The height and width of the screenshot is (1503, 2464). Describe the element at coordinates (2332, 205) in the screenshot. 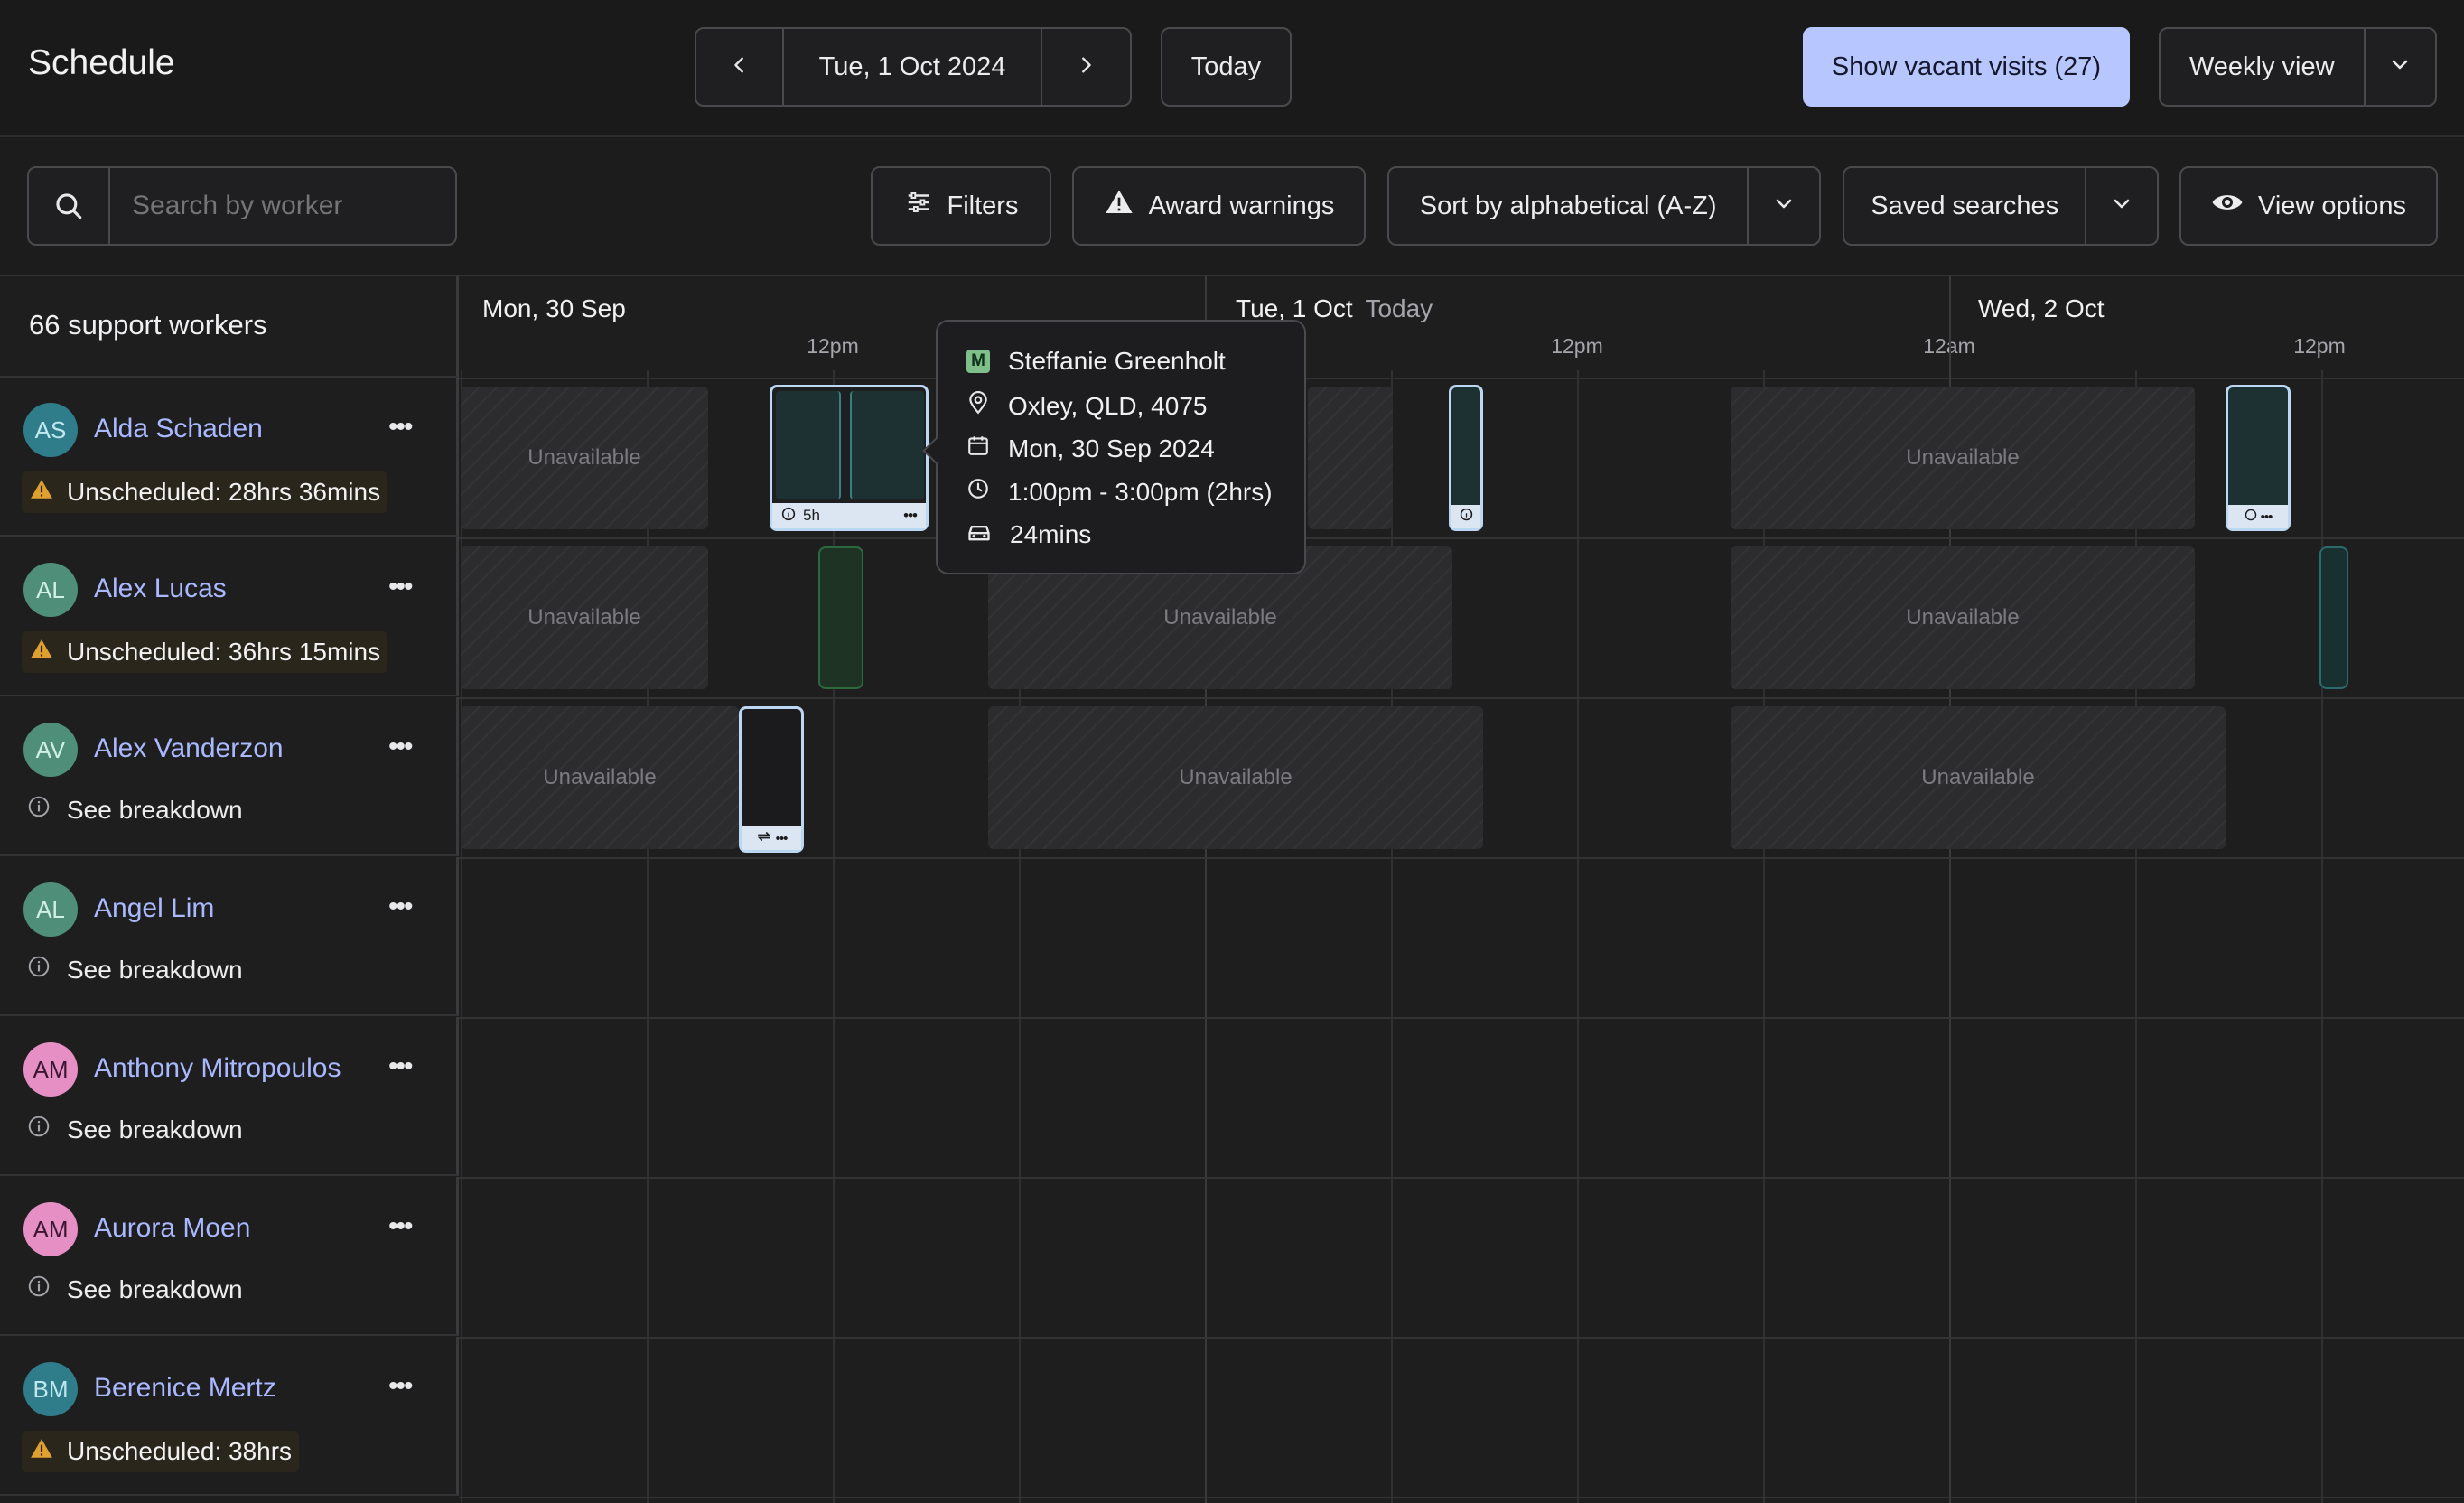

I see `view-options-label: View options` at that location.